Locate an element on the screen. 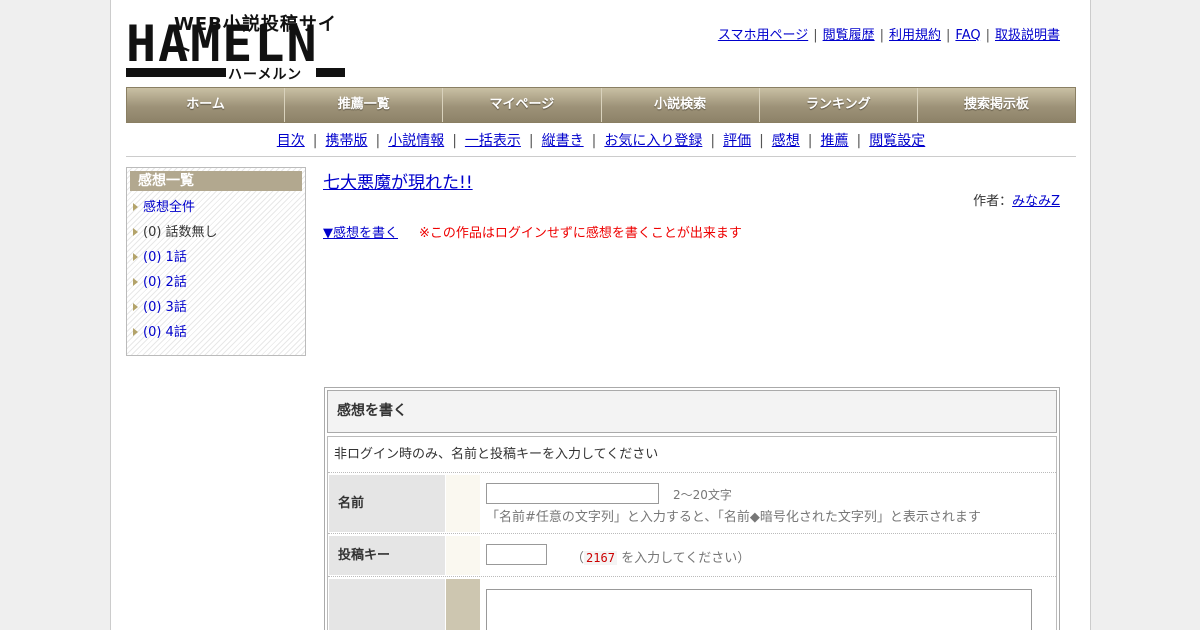  sidebar-item-none: (0) 話数無し is located at coordinates (216, 232).